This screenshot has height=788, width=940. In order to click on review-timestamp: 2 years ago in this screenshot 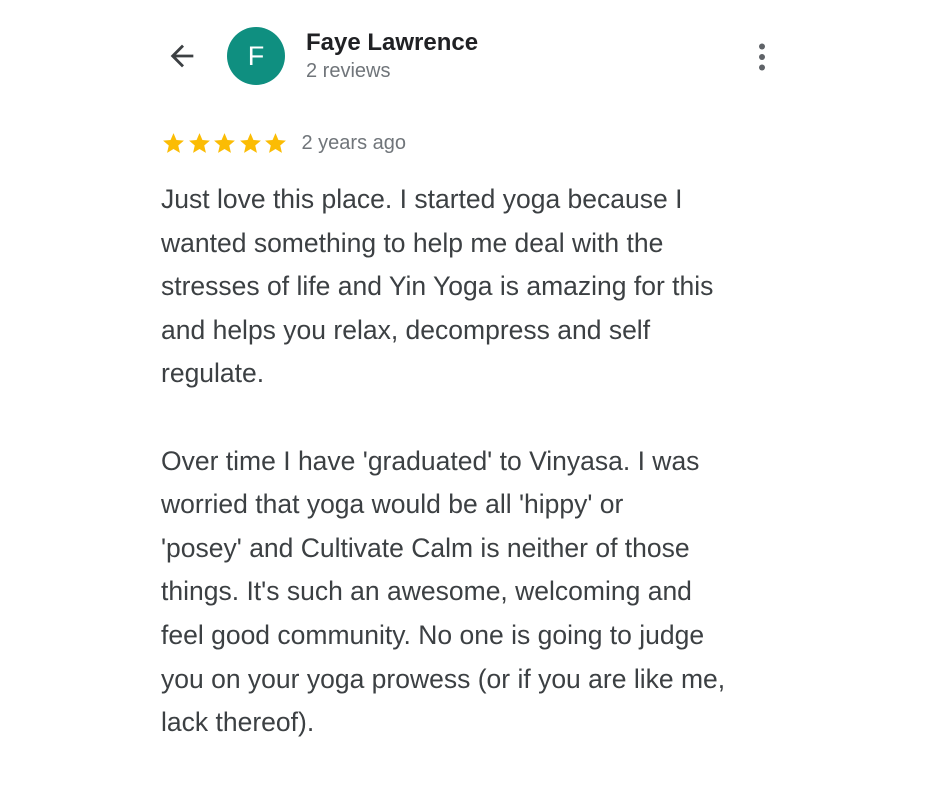, I will do `click(354, 142)`.